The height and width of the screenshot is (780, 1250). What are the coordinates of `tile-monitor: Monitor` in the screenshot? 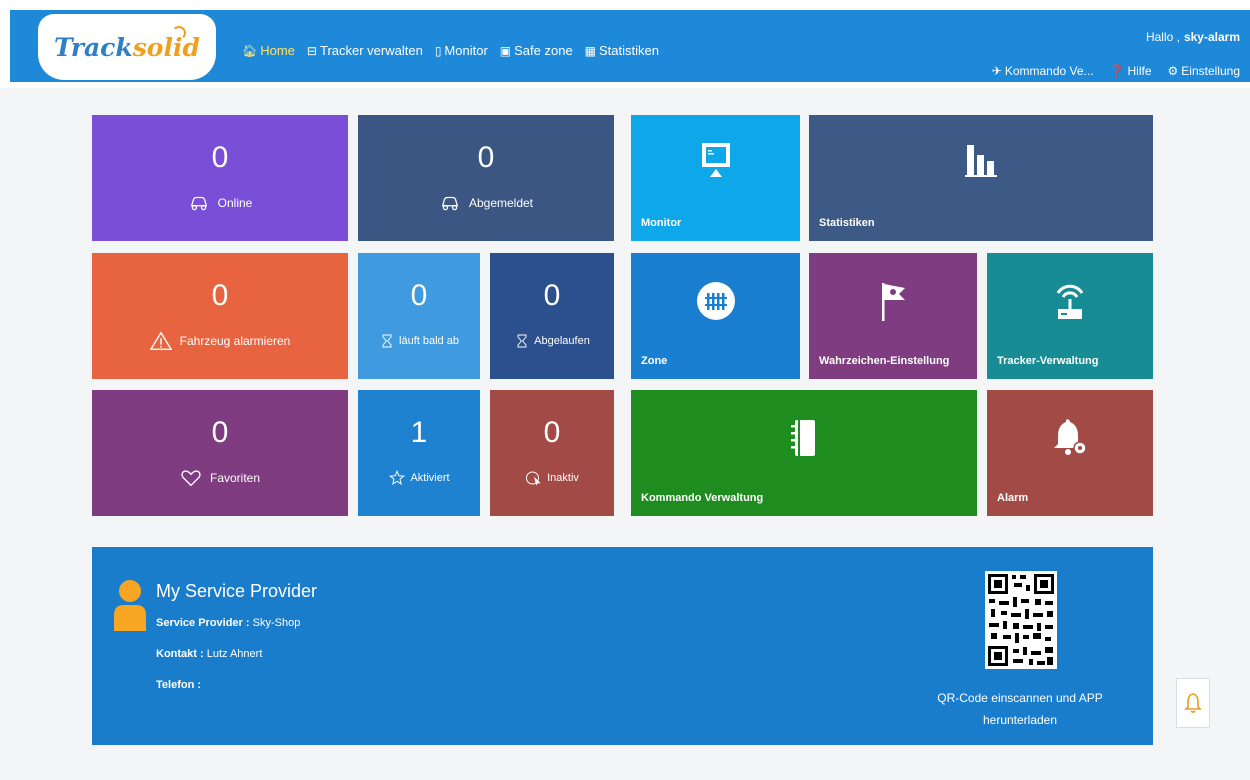 It's located at (715, 178).